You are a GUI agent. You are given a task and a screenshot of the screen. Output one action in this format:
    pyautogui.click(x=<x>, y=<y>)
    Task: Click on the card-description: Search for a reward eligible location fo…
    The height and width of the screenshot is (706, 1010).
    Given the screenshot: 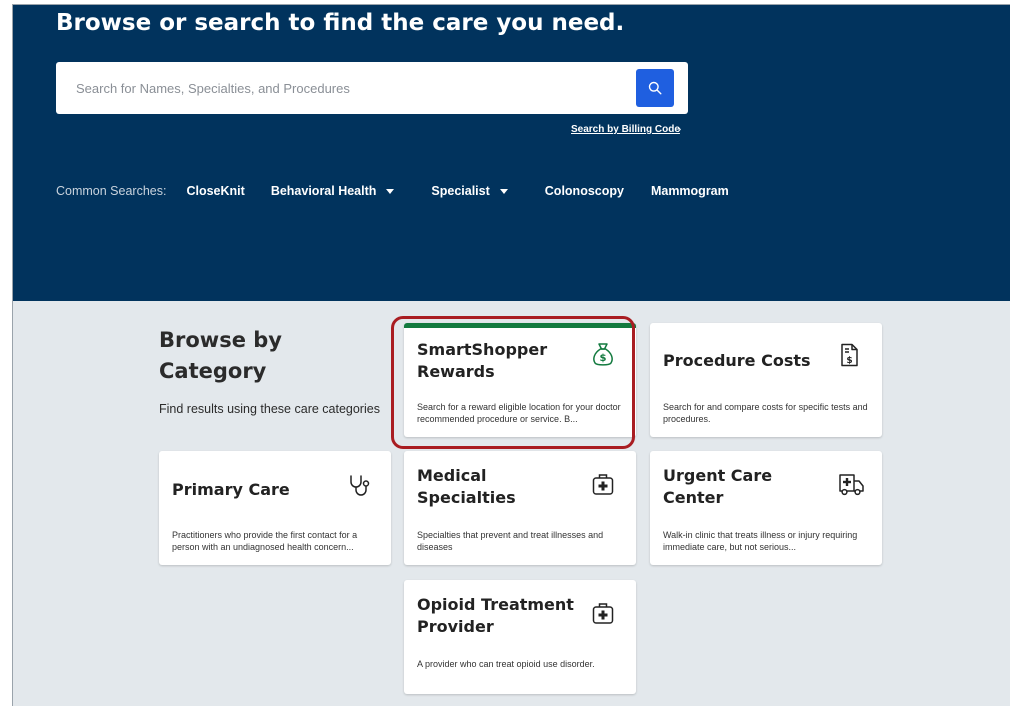 What is the action you would take?
    pyautogui.click(x=519, y=413)
    